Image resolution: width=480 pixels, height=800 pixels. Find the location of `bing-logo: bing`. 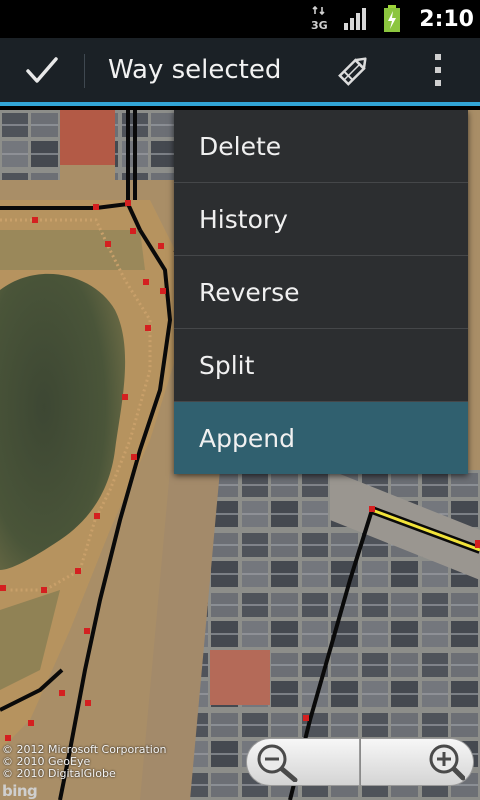

bing-logo: bing is located at coordinates (20, 791).